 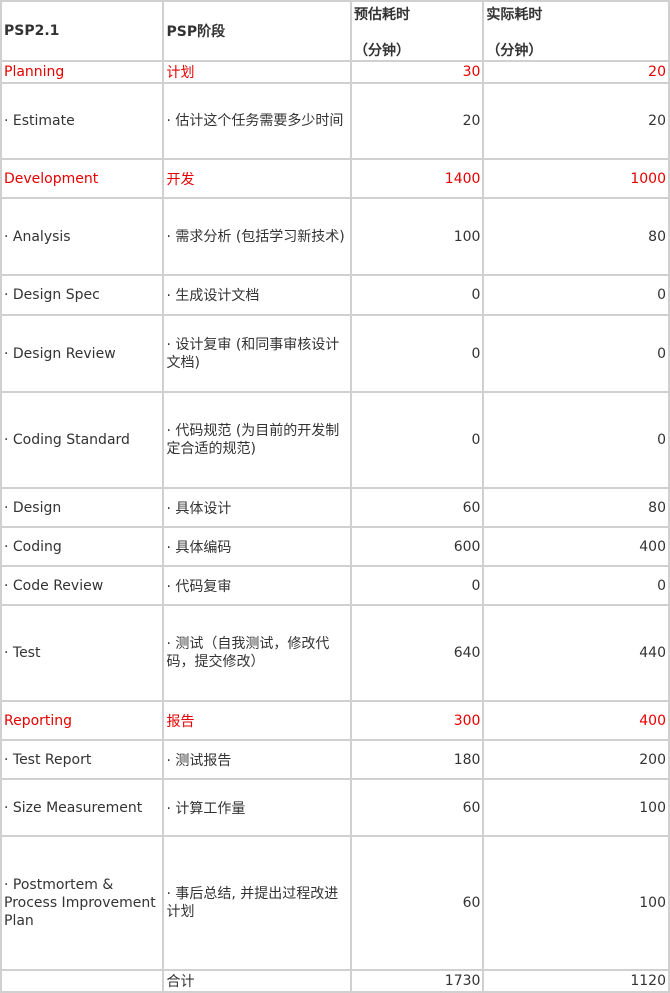 What do you see at coordinates (82, 720) in the screenshot?
I see `row-name: Reporting` at bounding box center [82, 720].